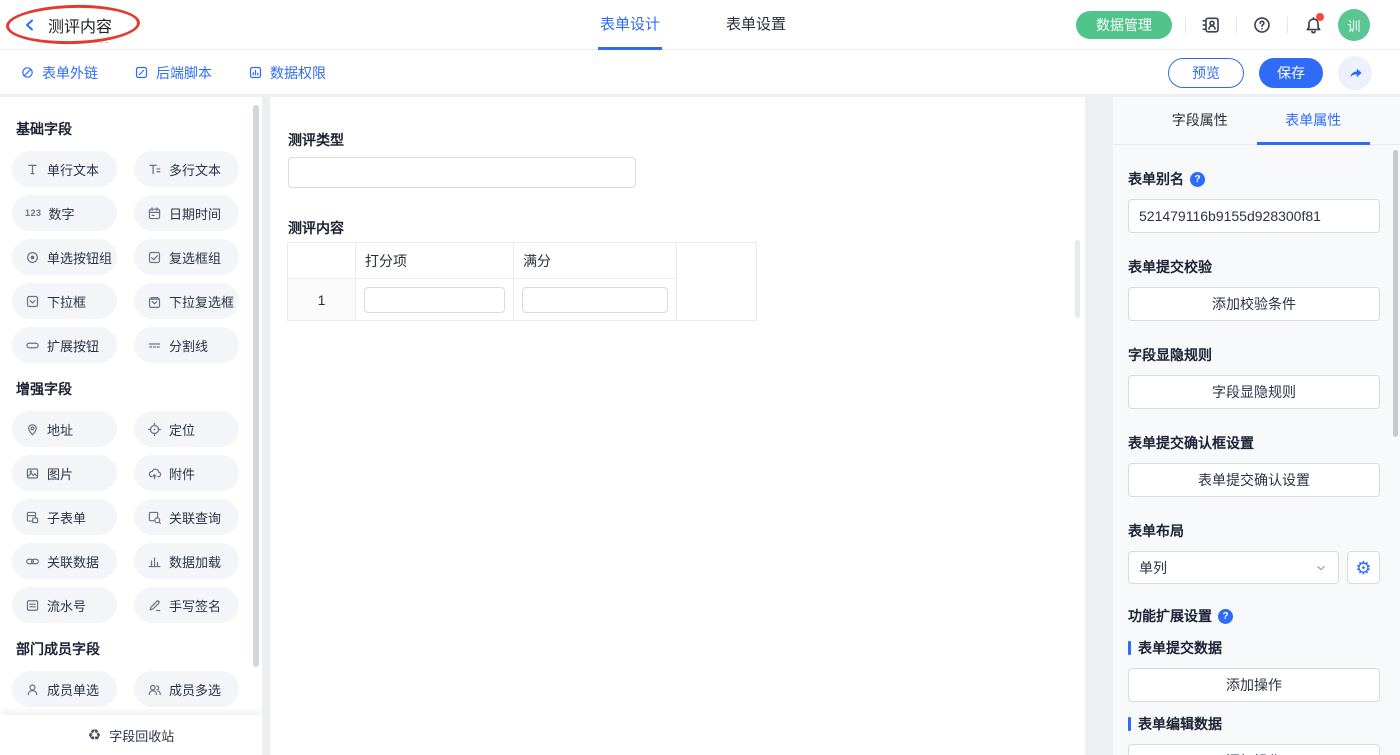 This screenshot has width=1400, height=755. I want to click on form-external-link-button: 表单外链, so click(59, 73).